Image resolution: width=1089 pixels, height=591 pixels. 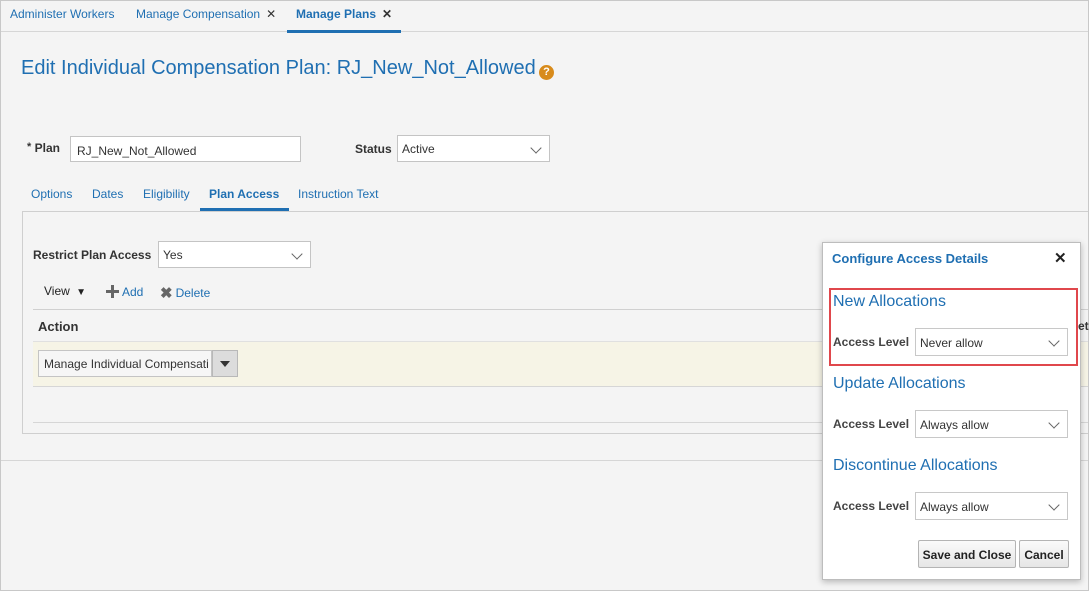 What do you see at coordinates (125, 363) in the screenshot?
I see `action-combobox-input: Manage Individual Compensati` at bounding box center [125, 363].